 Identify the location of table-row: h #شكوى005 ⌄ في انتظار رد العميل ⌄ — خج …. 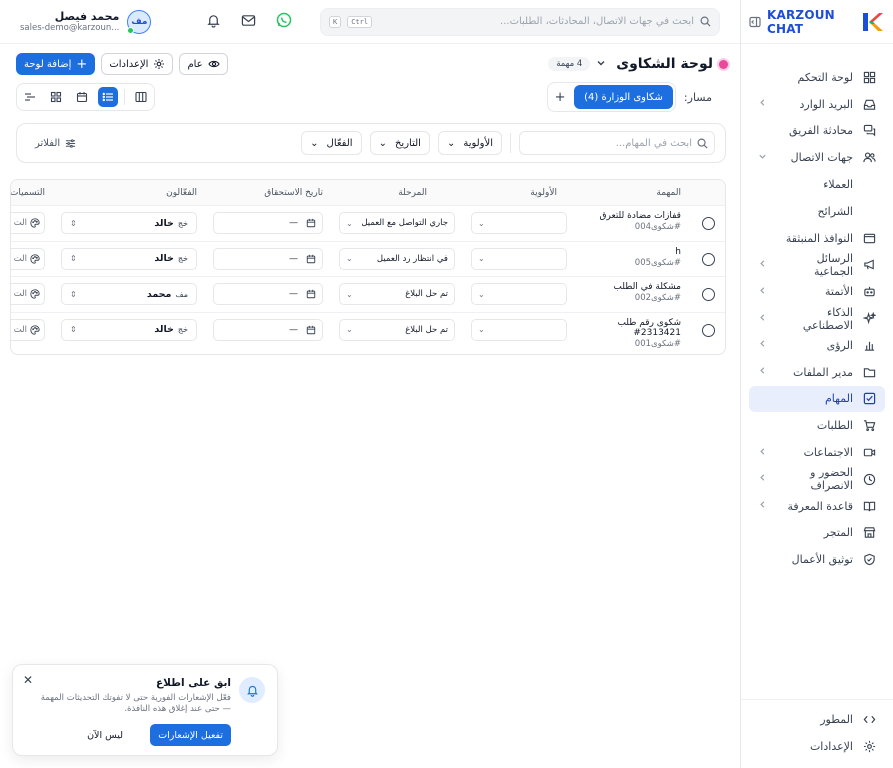
(368, 259).